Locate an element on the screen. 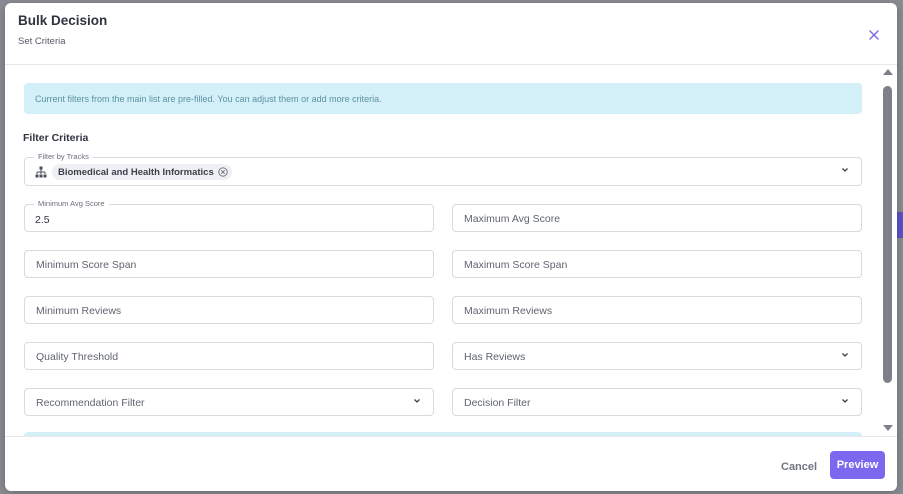 The width and height of the screenshot is (903, 494). close-icon is located at coordinates (874, 35).